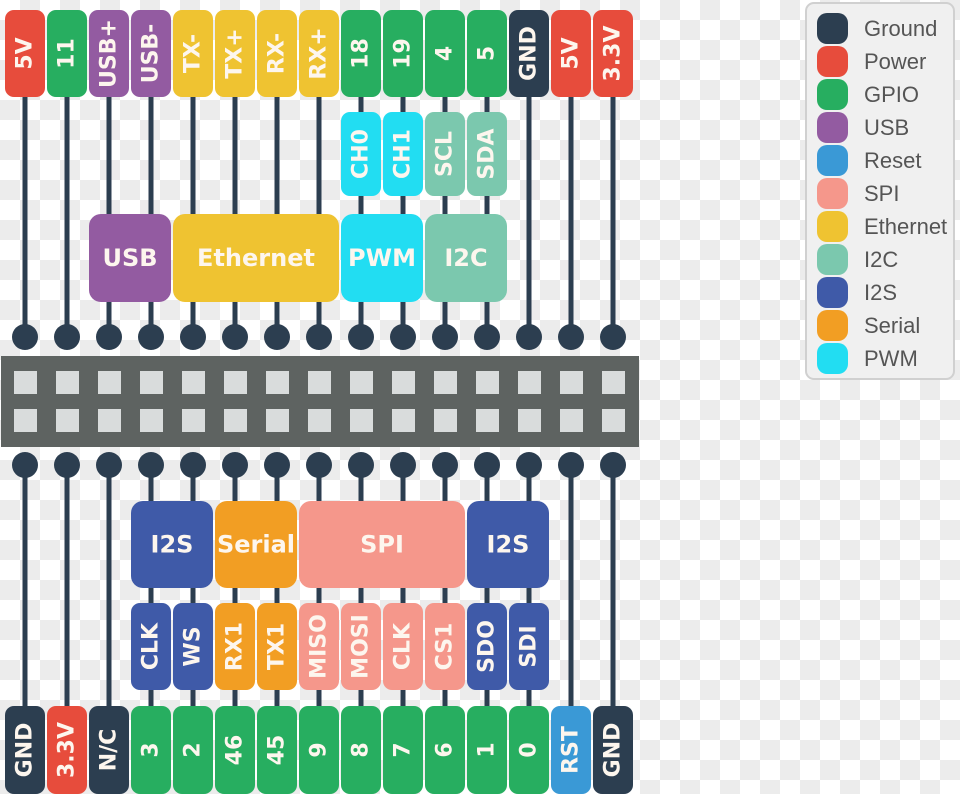  I want to click on bottom-function: MISO, so click(319, 646).